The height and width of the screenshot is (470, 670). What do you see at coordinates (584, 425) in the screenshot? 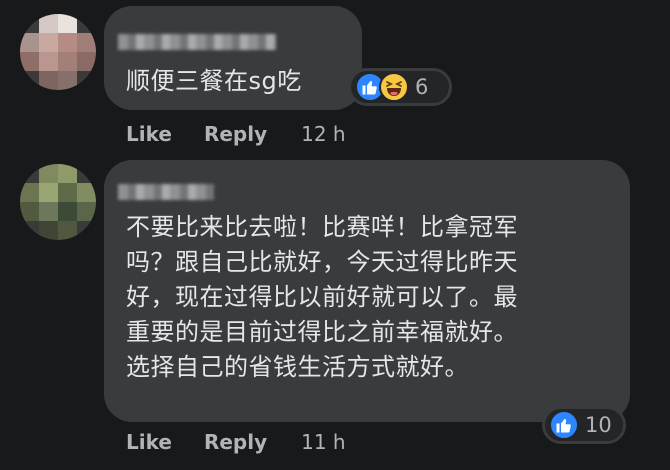
I see `reaction-summary: 10` at bounding box center [584, 425].